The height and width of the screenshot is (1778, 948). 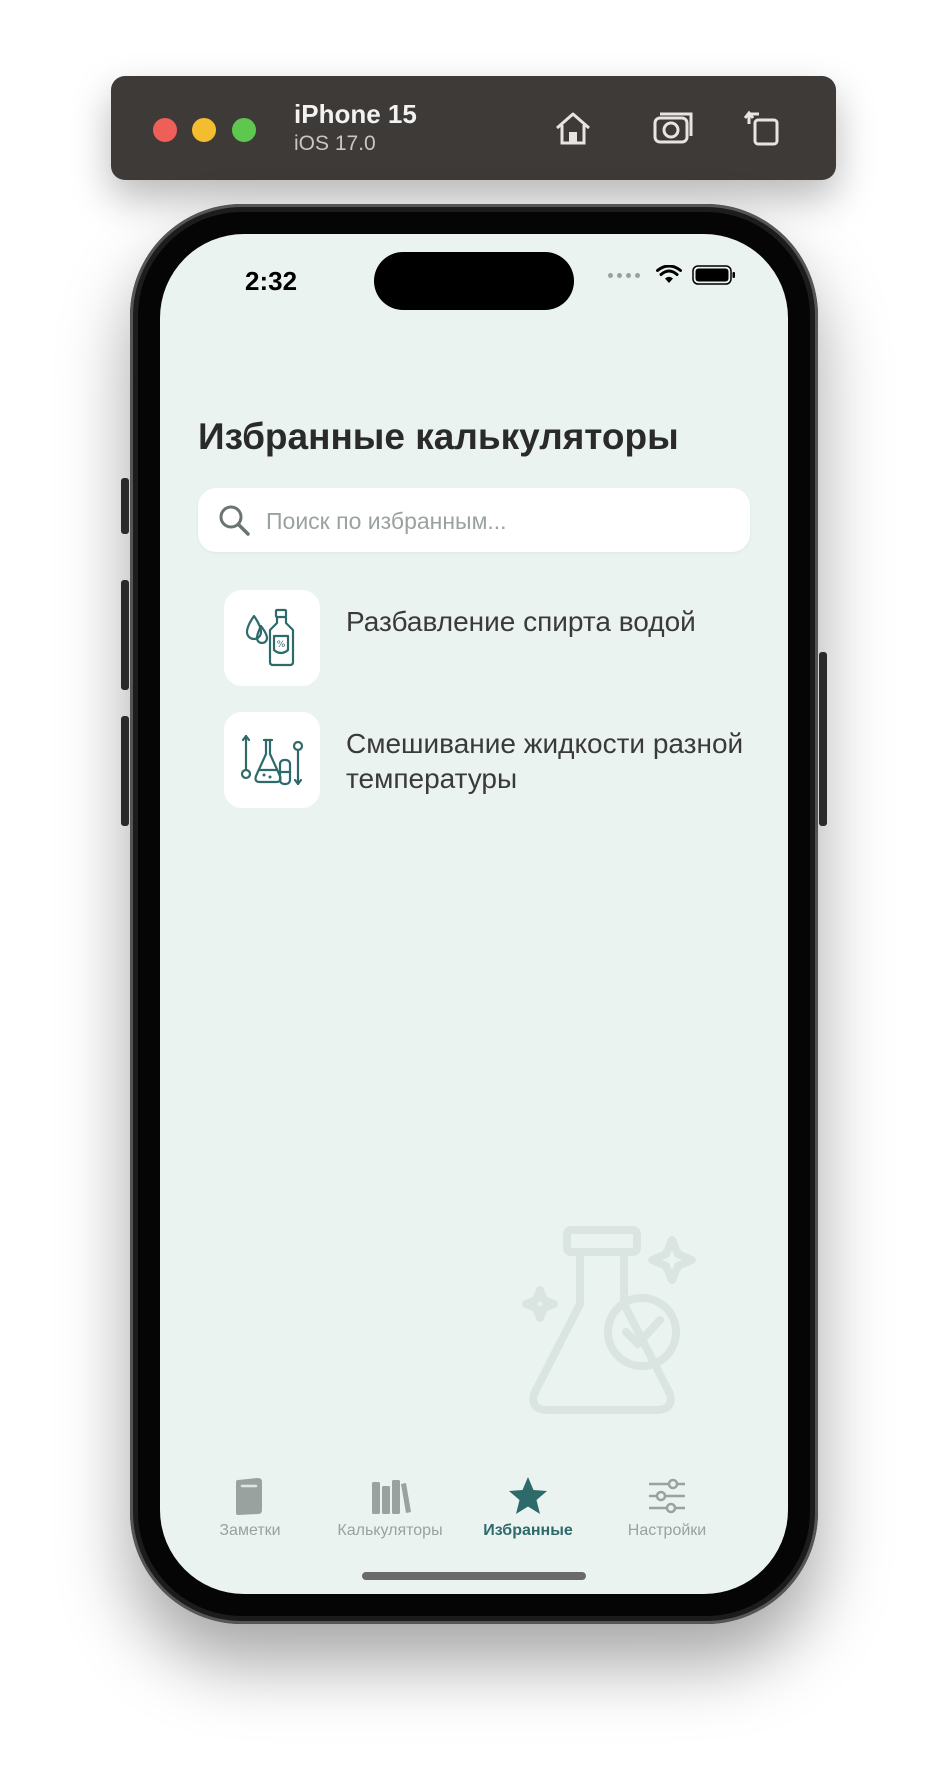 I want to click on tab-label: Настройки, so click(x=667, y=1530).